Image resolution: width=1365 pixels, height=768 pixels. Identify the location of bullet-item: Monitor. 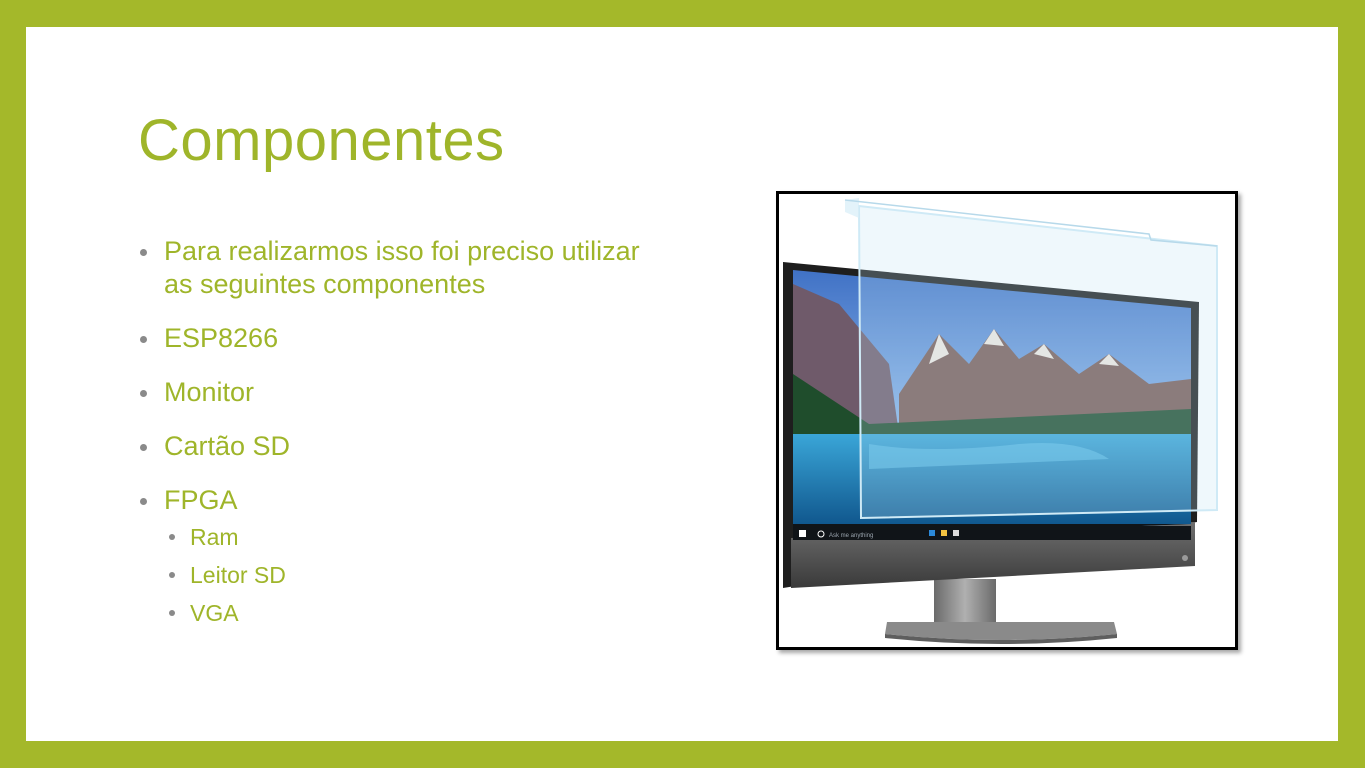
(398, 392).